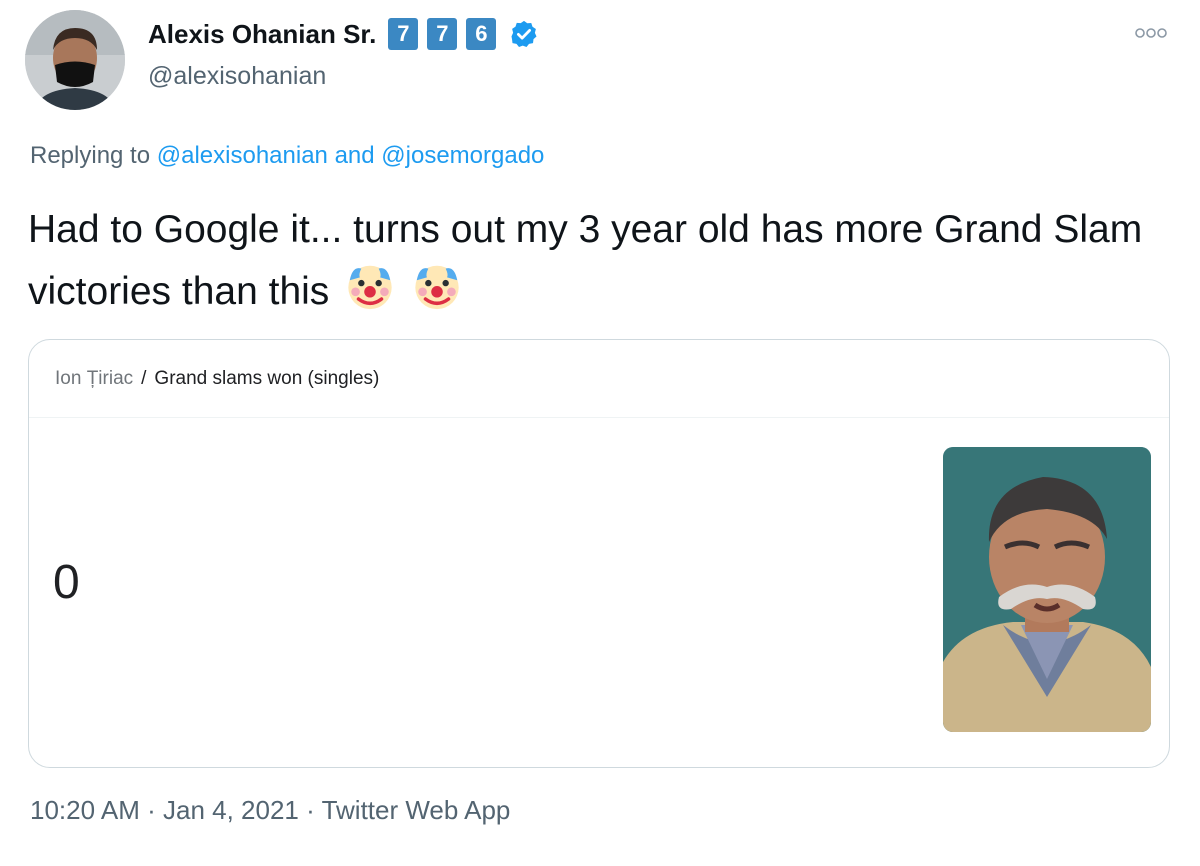  What do you see at coordinates (66, 582) in the screenshot?
I see `answer-value: 0` at bounding box center [66, 582].